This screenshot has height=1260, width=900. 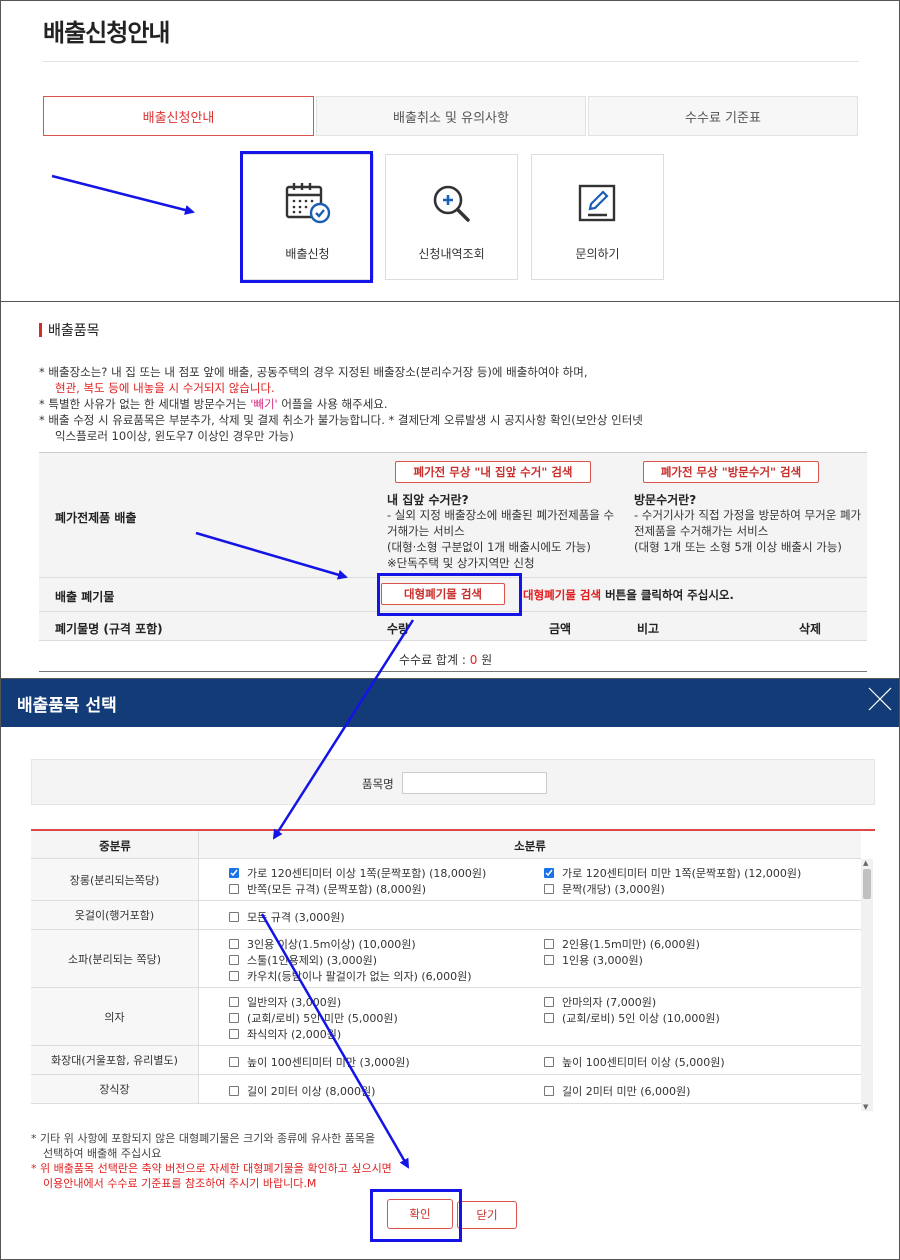 What do you see at coordinates (296, 917) in the screenshot?
I see `option-label: 모든 규격 (3,000원)` at bounding box center [296, 917].